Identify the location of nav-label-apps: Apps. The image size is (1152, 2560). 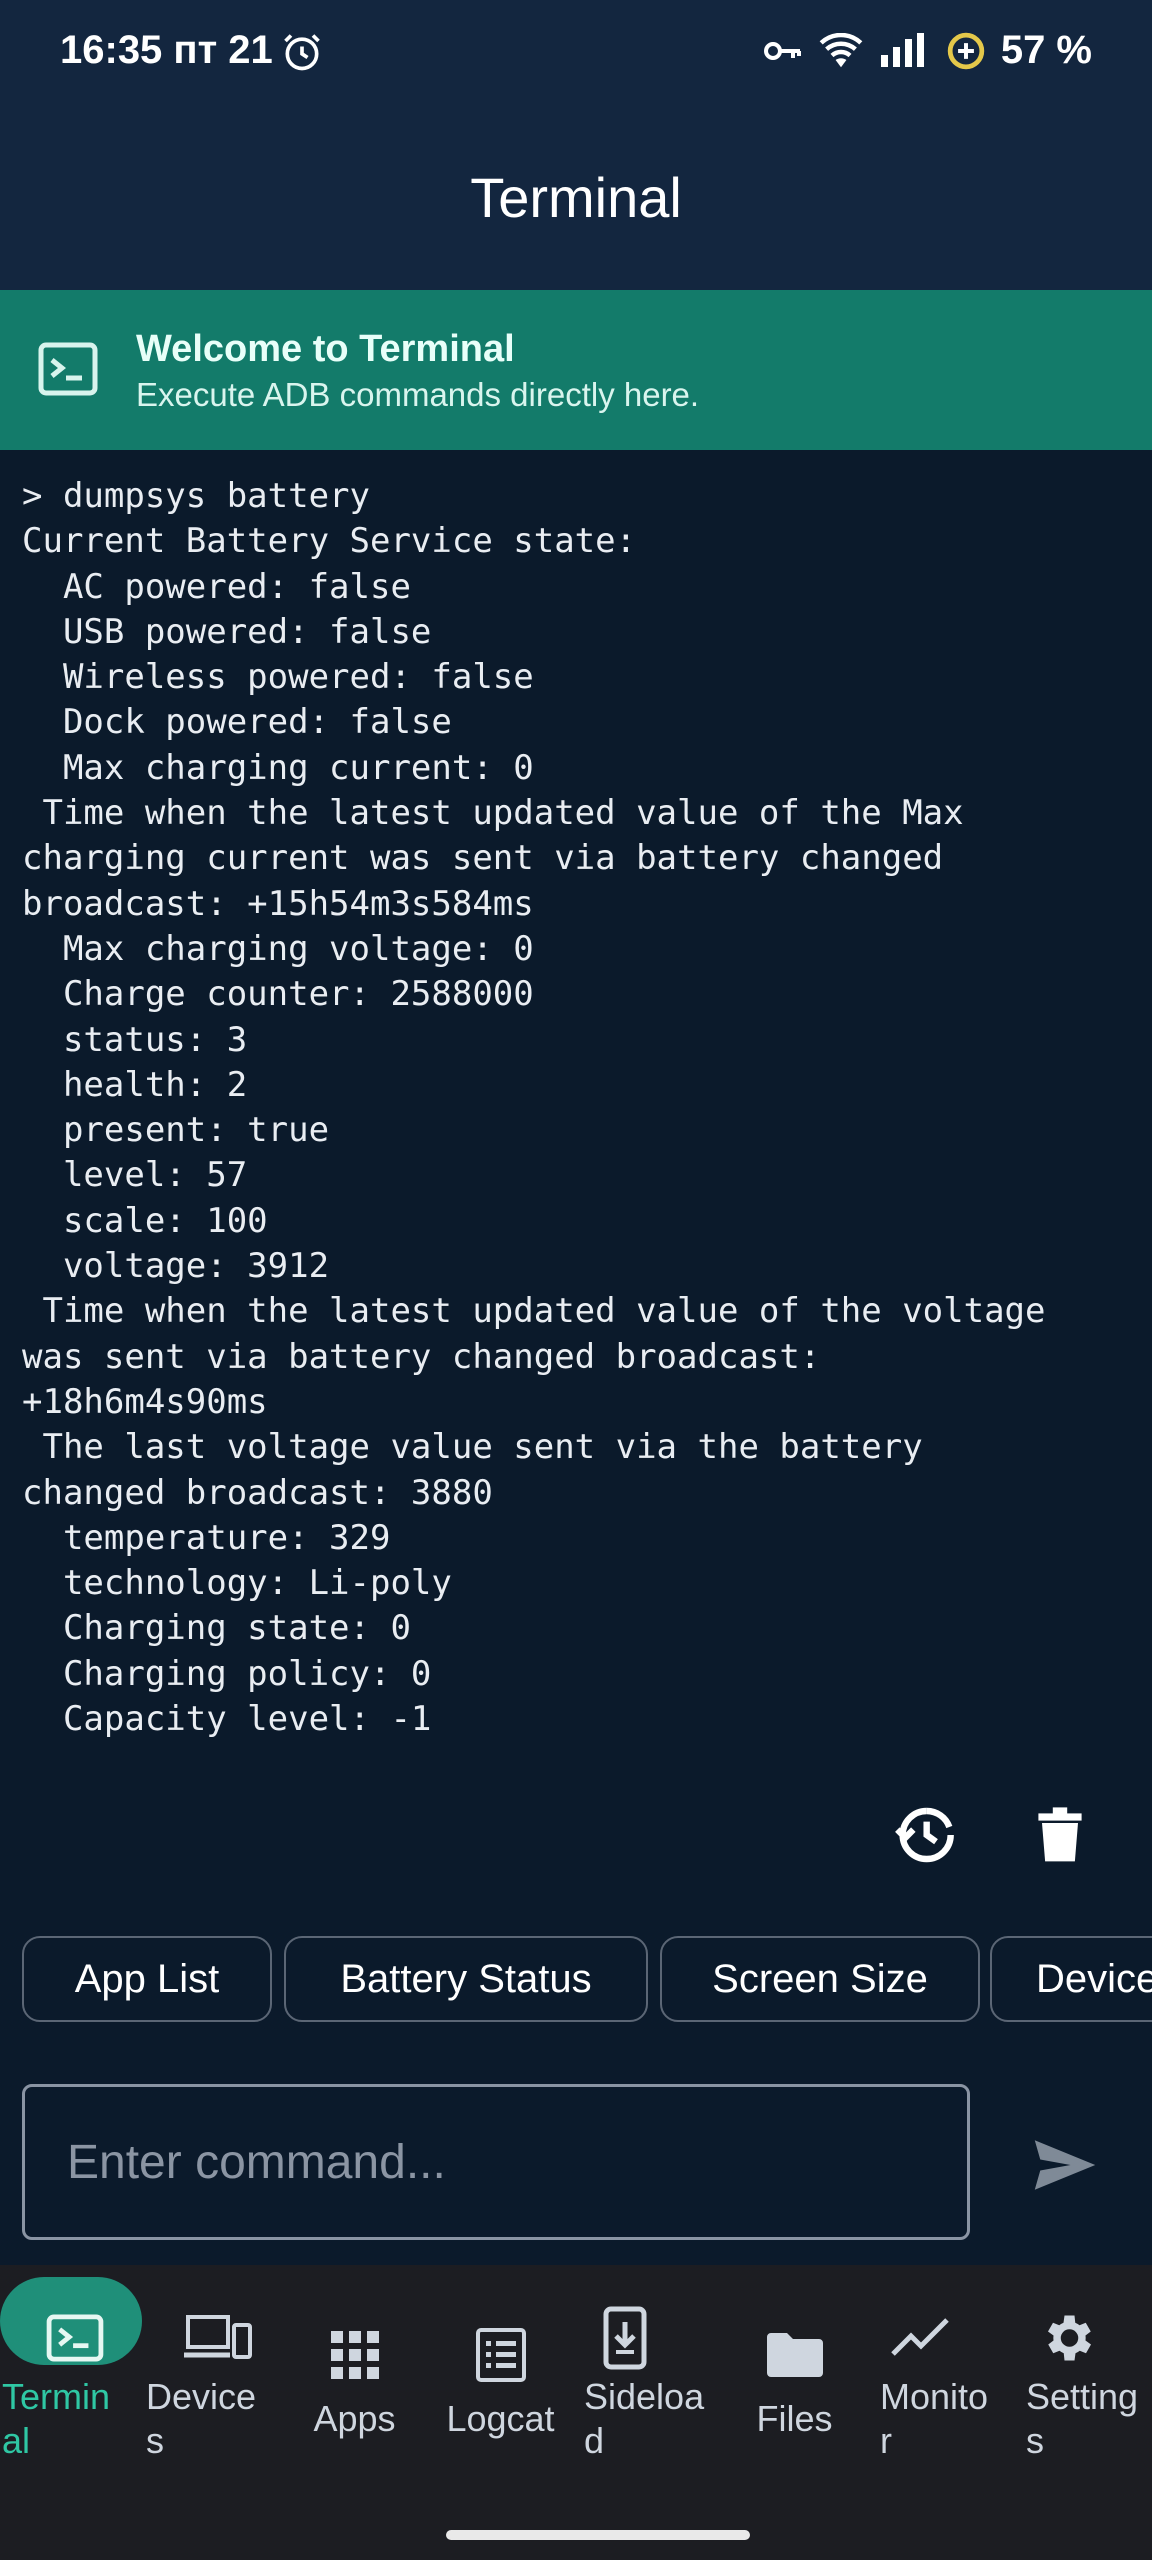
(354, 2418).